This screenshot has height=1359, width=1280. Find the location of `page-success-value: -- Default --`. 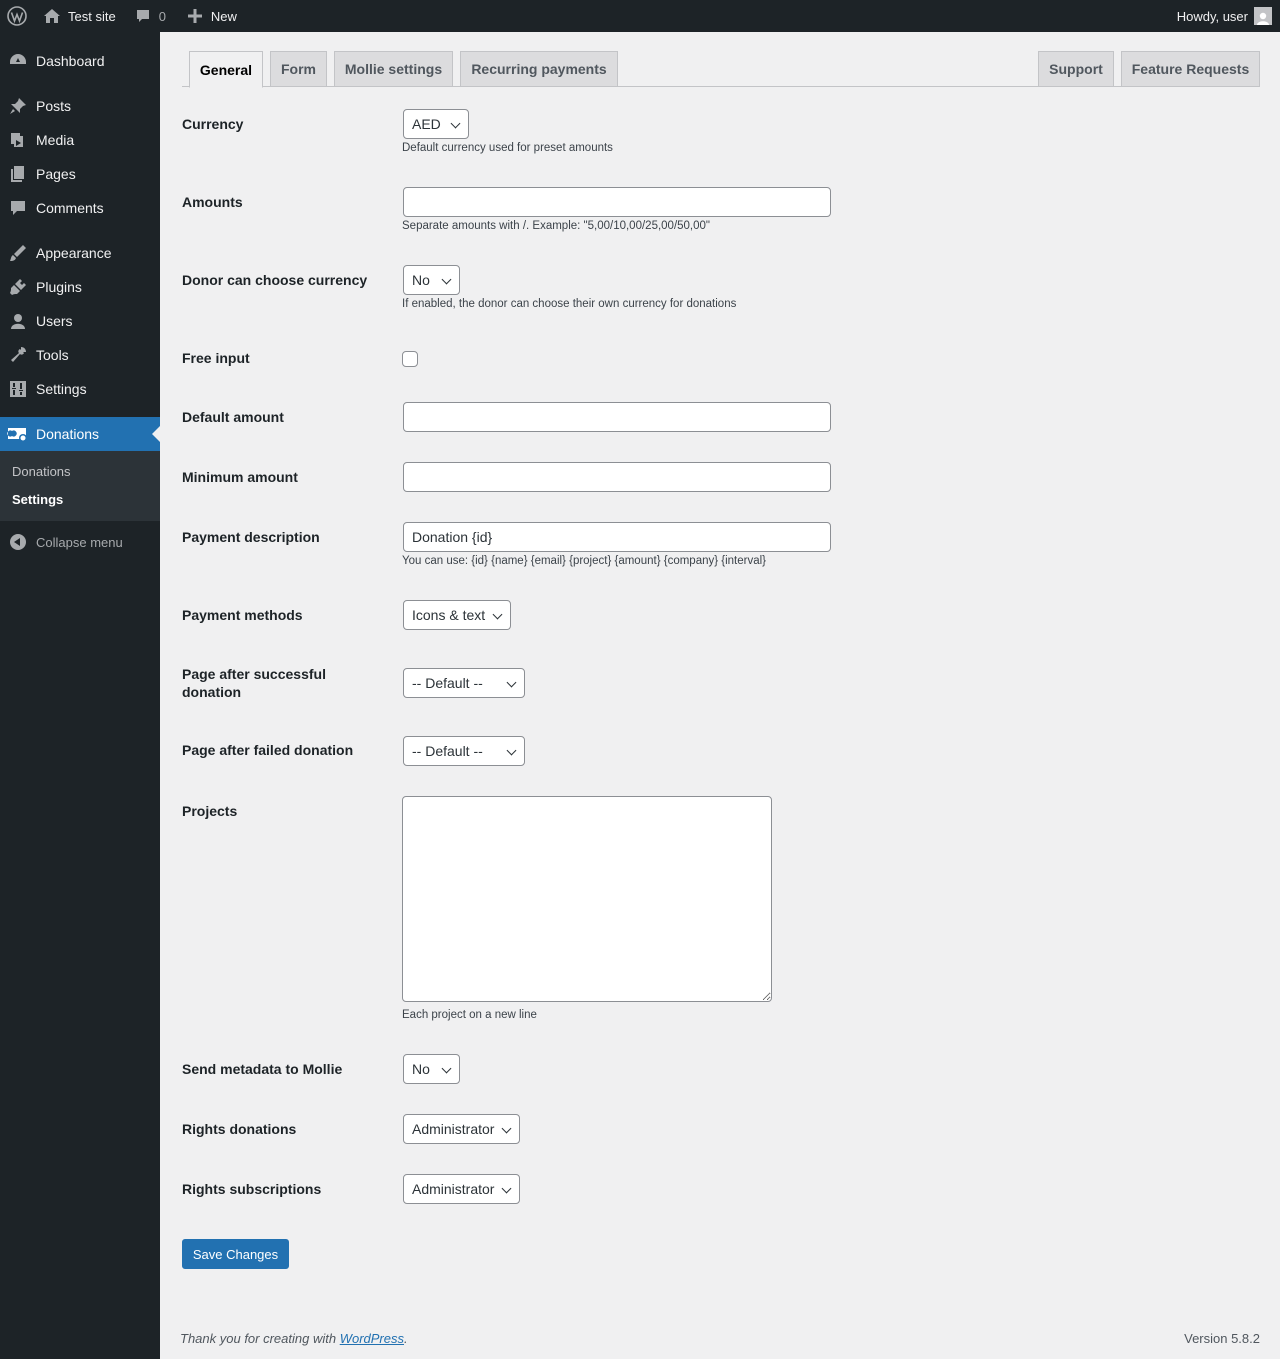

page-success-value: -- Default -- is located at coordinates (447, 683).